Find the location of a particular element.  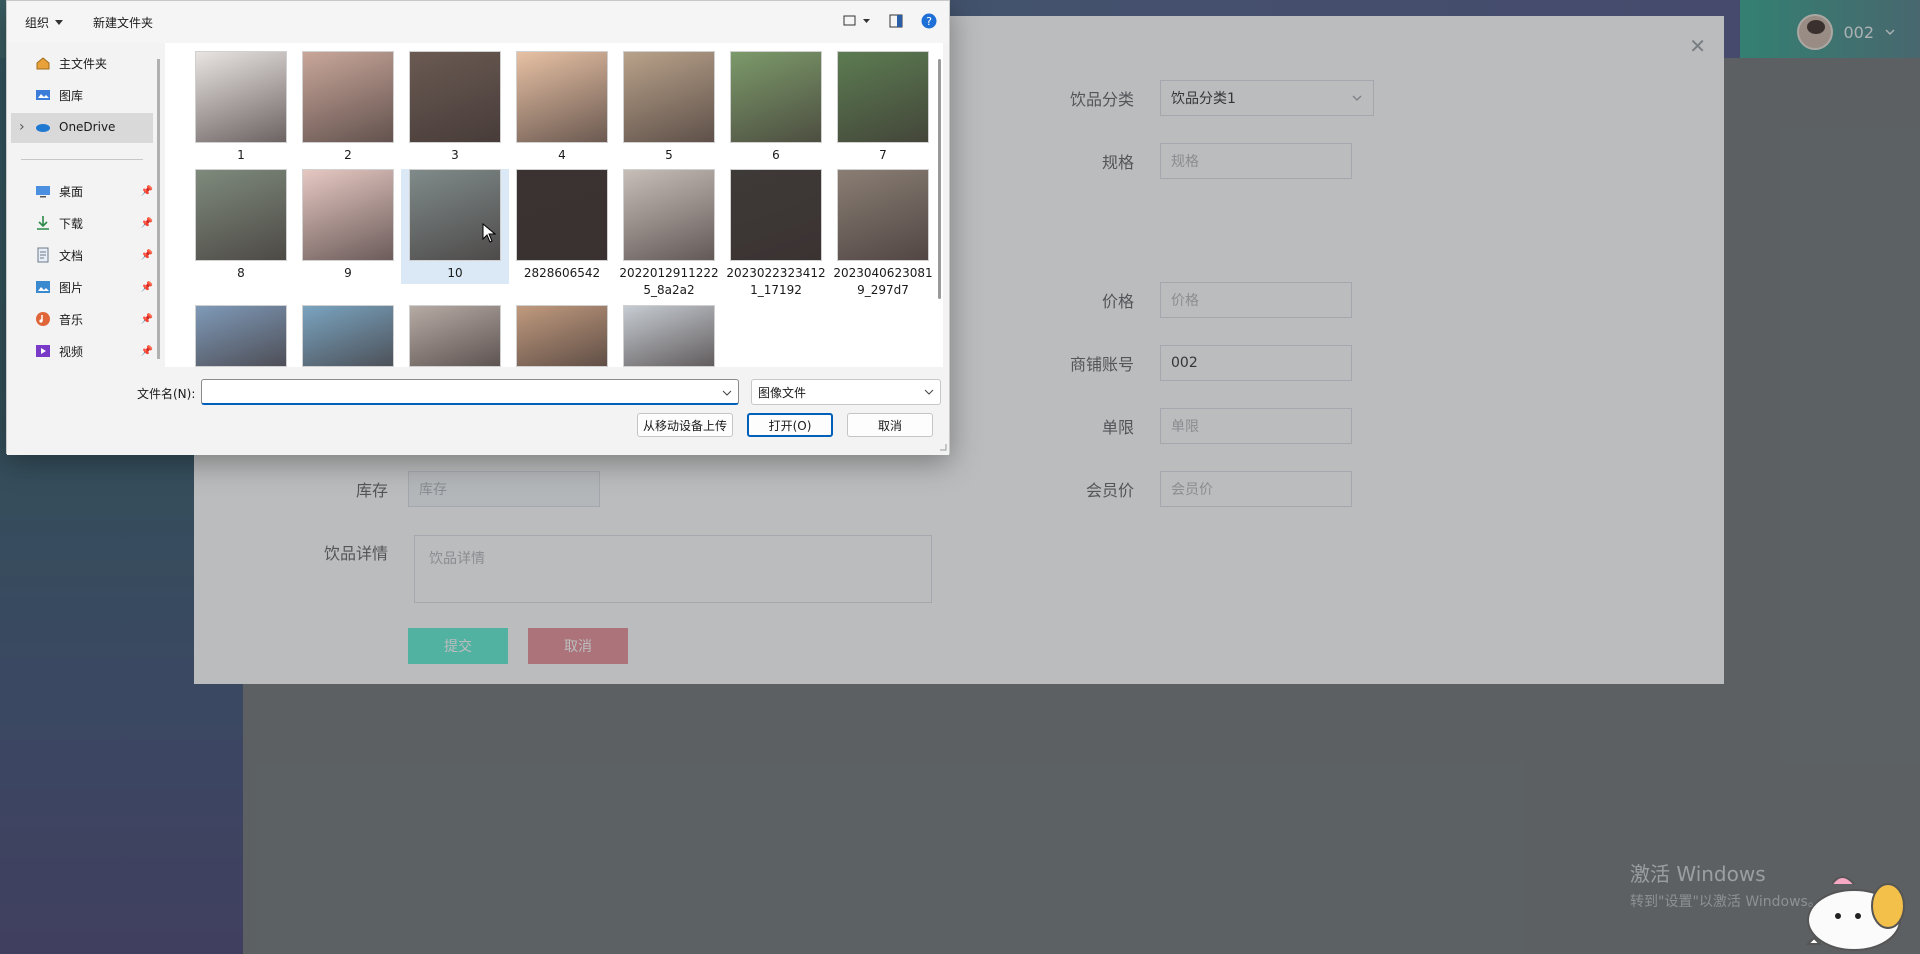

upload-from-mobile-button: 从移动设备上传 is located at coordinates (685, 425).